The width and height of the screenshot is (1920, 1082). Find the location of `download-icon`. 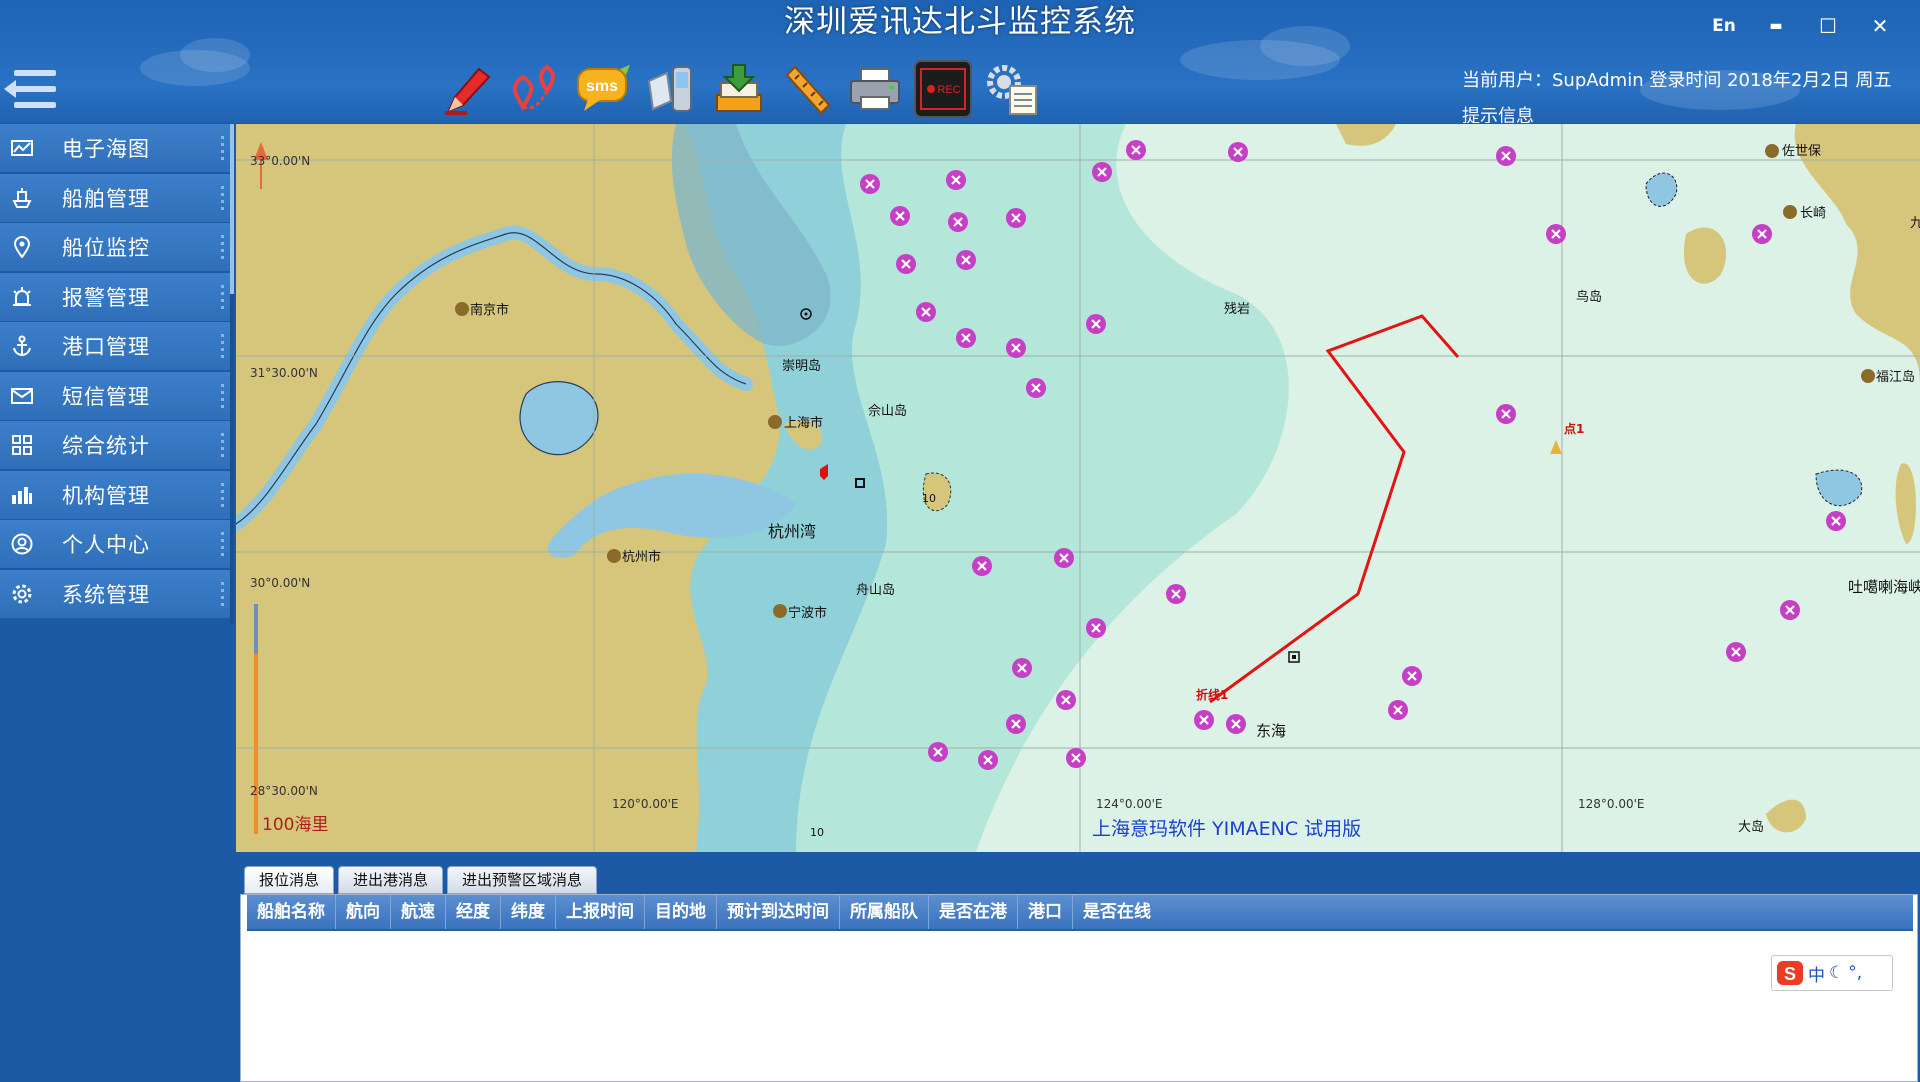

download-icon is located at coordinates (739, 89).